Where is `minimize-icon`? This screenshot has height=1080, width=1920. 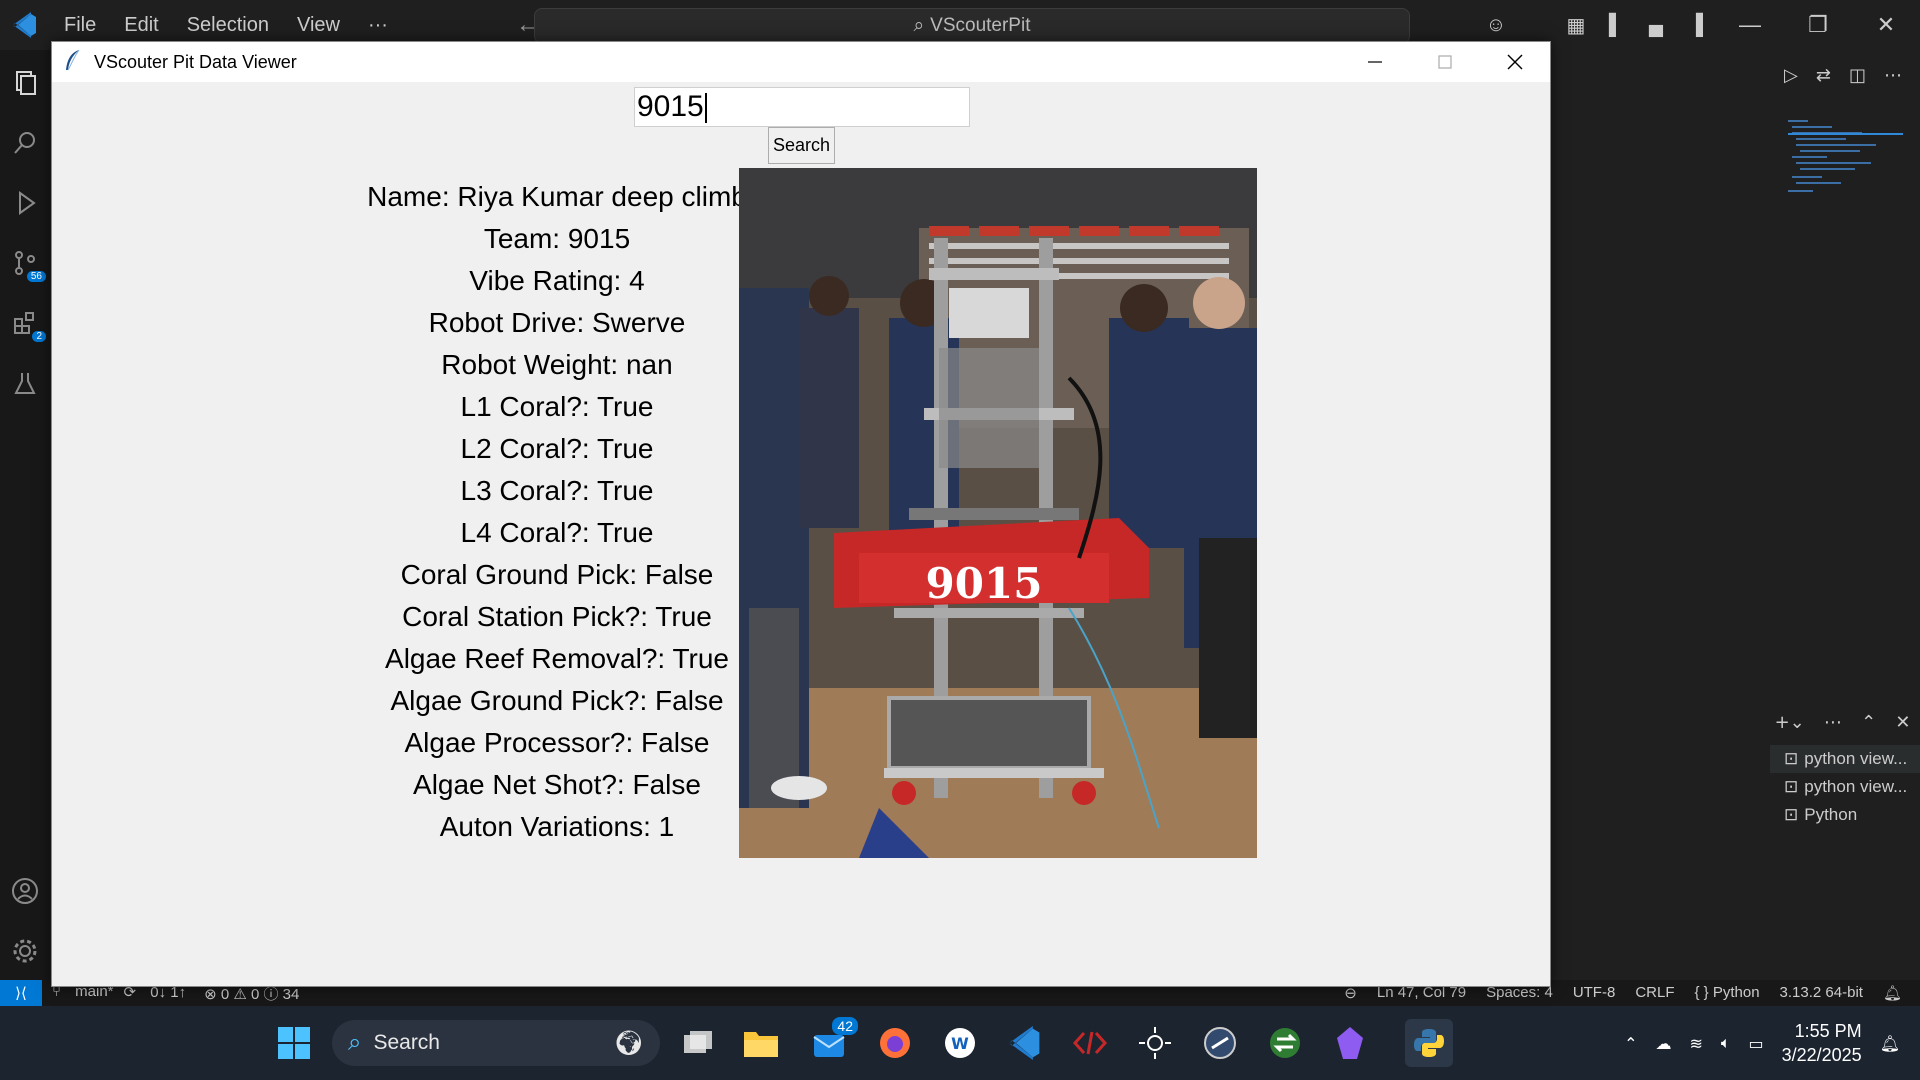 minimize-icon is located at coordinates (1375, 62).